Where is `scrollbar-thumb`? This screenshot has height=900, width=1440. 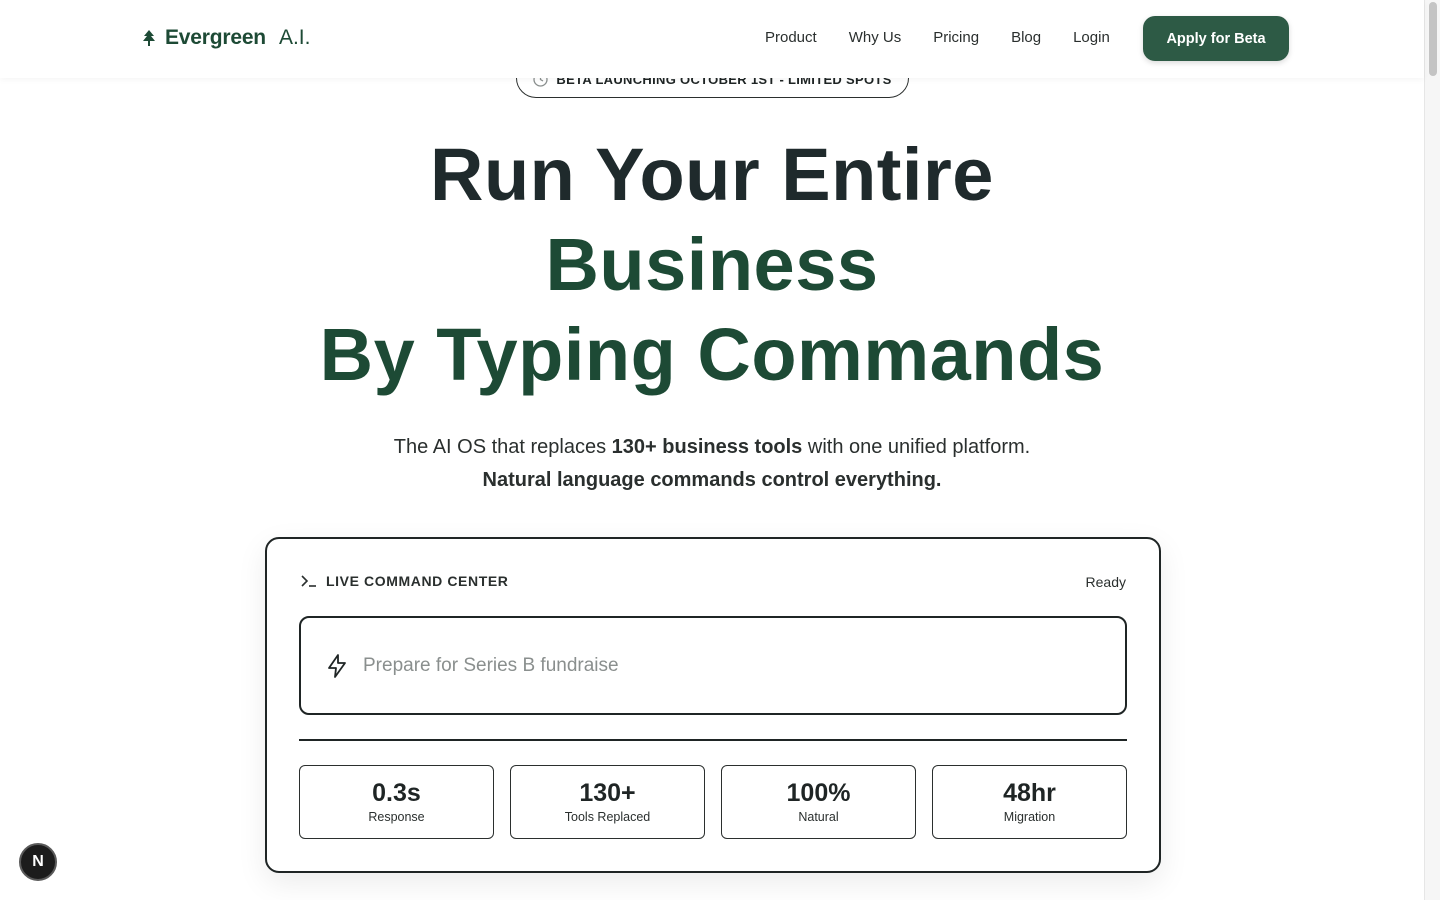 scrollbar-thumb is located at coordinates (1433, 39).